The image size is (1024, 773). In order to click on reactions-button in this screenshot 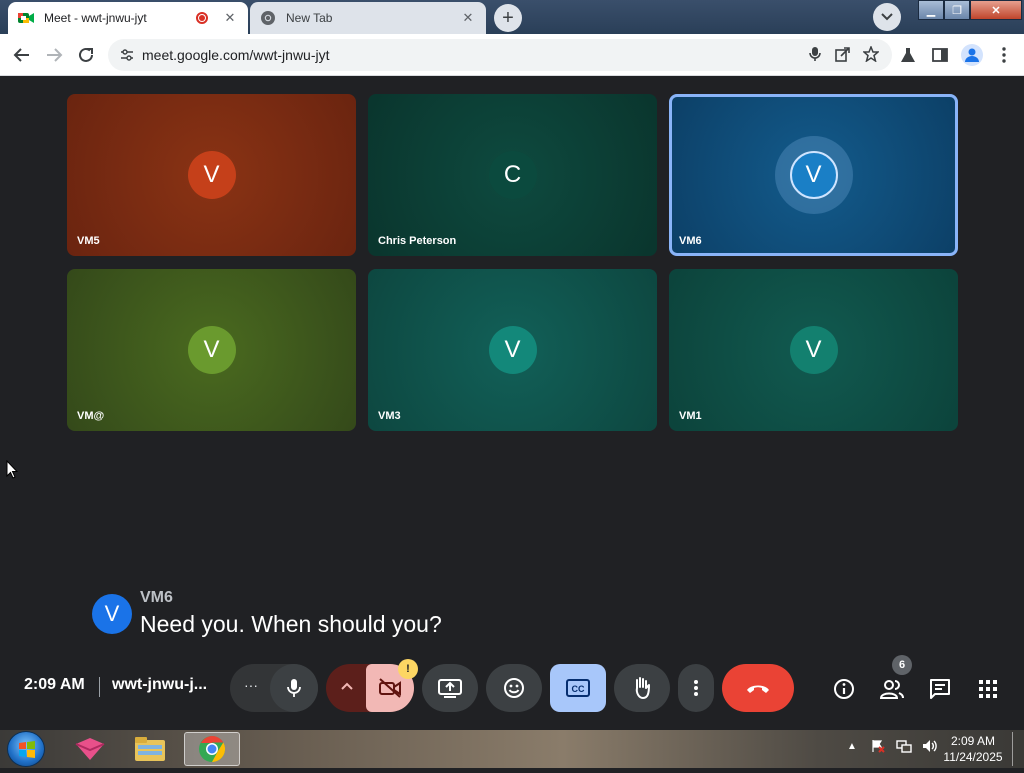, I will do `click(514, 688)`.